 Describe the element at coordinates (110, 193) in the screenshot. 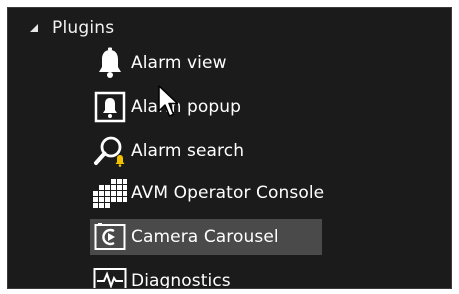

I see `keypad-grid-icon` at that location.